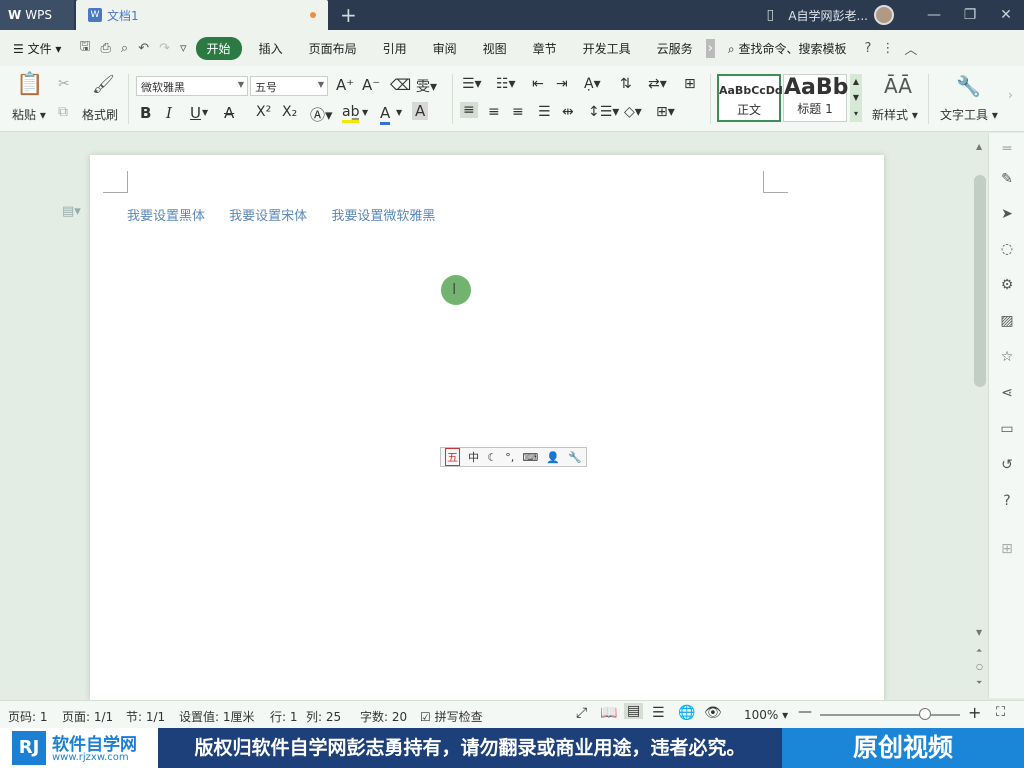 The image size is (1024, 768). I want to click on show-marks-icon: ⊞, so click(690, 84).